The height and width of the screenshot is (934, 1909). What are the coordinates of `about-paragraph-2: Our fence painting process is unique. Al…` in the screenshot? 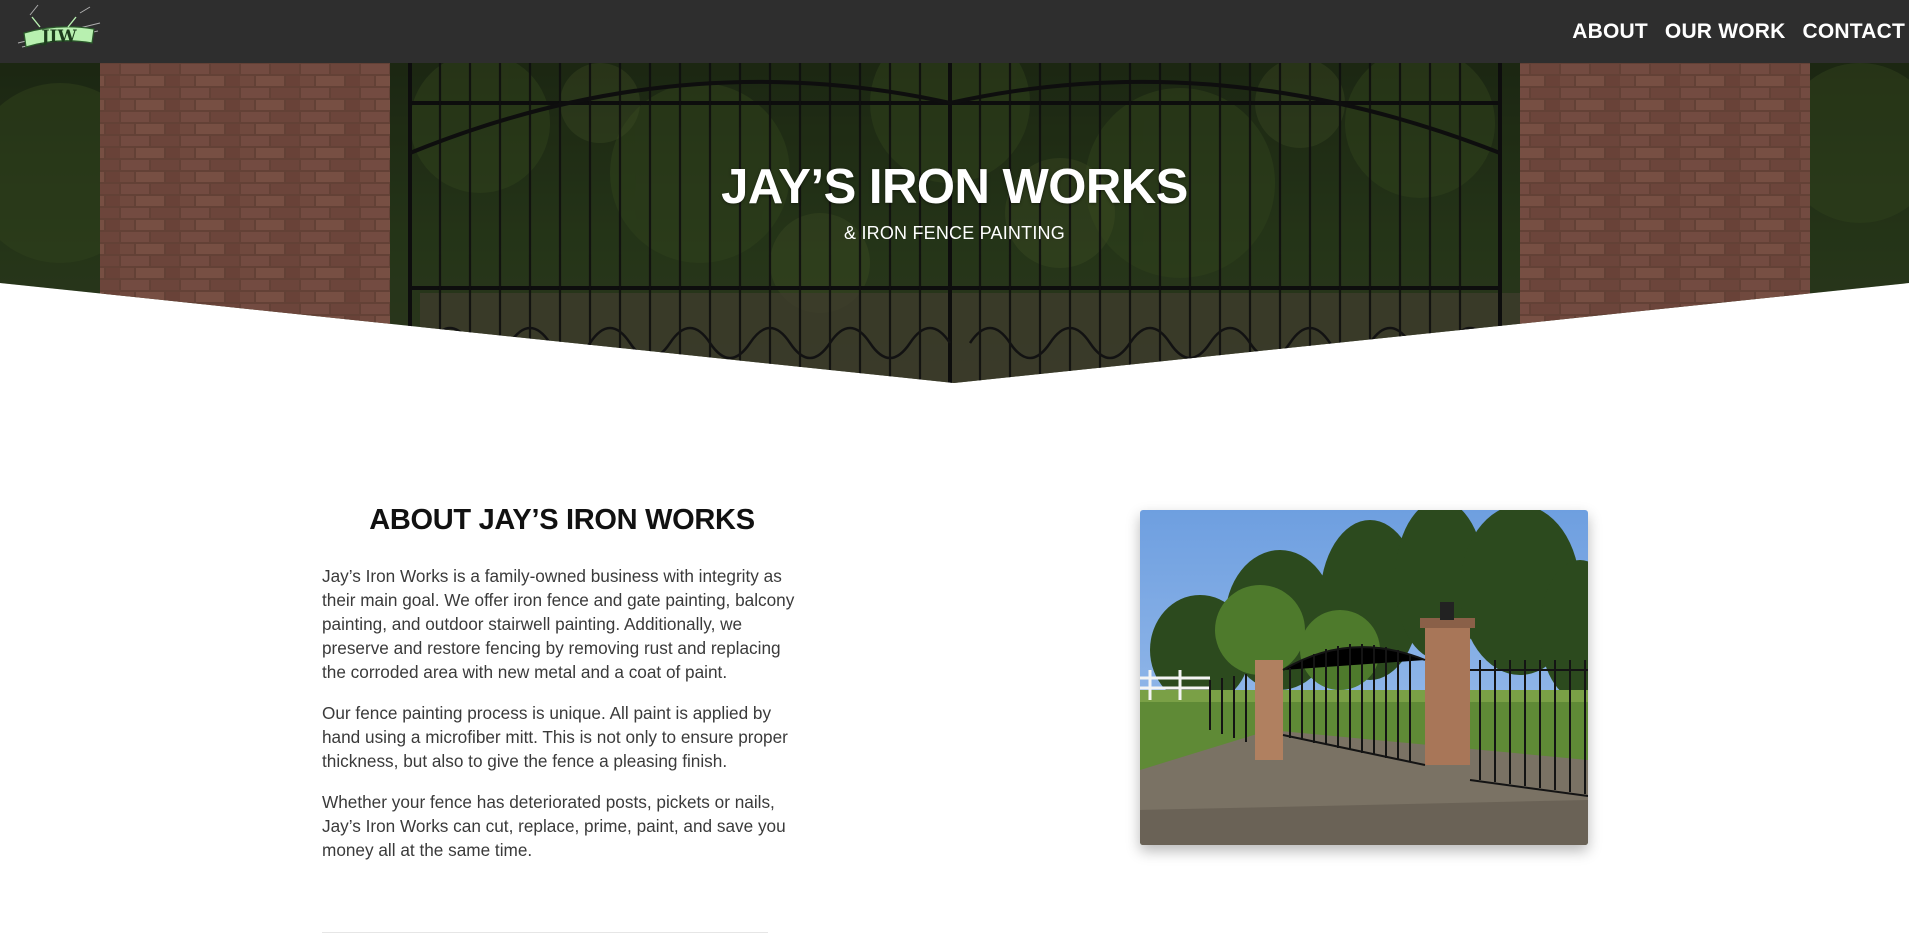 It's located at (555, 737).